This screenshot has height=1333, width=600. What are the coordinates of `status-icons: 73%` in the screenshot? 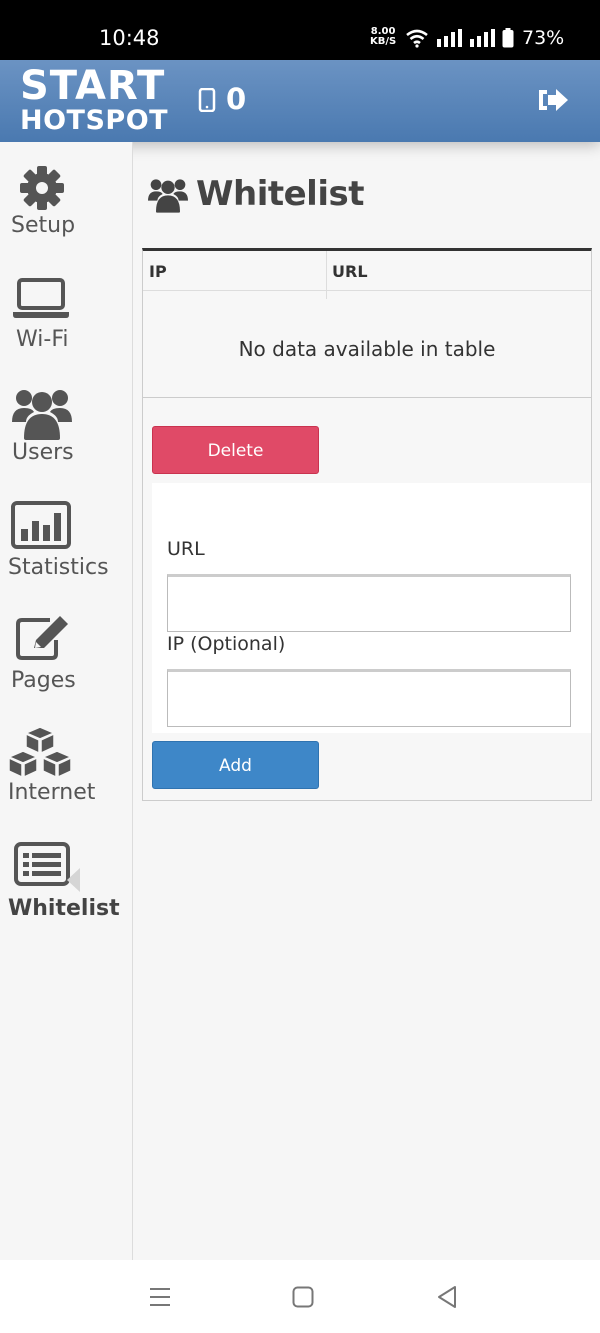 It's located at (484, 38).